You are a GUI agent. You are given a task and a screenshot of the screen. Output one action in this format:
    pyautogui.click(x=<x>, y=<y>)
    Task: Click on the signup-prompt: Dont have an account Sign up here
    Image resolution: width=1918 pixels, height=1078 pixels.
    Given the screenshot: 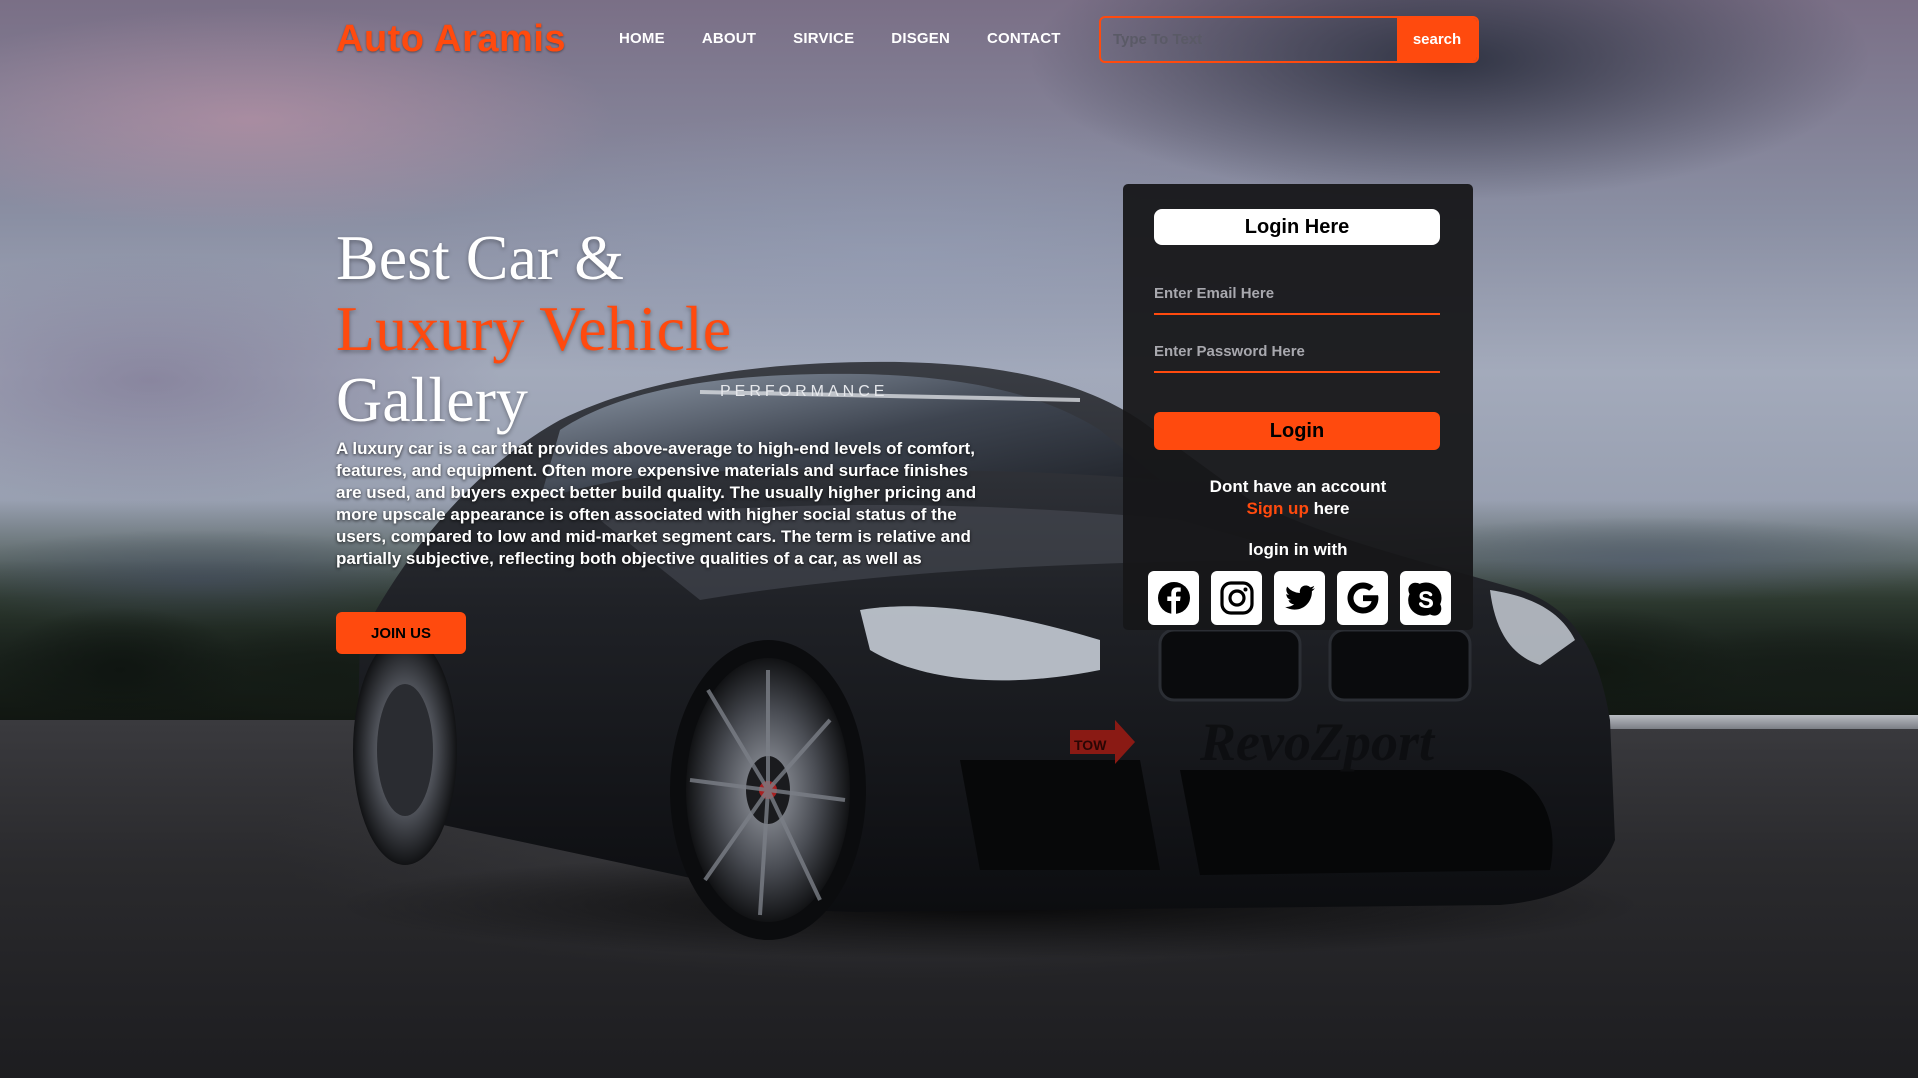 What is the action you would take?
    pyautogui.click(x=1298, y=498)
    